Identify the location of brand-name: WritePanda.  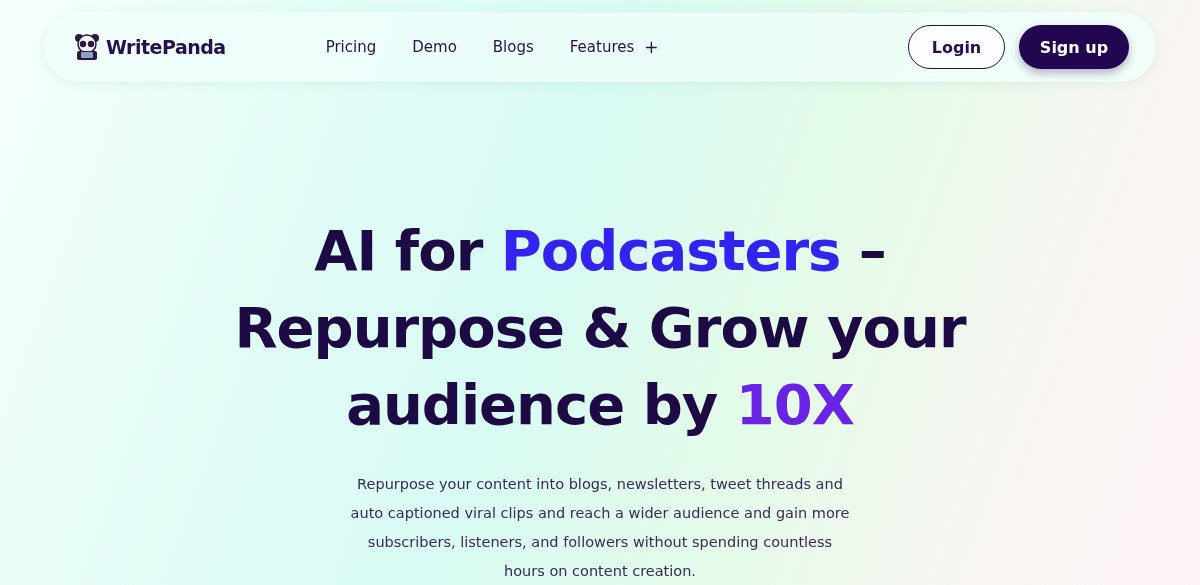
(166, 47).